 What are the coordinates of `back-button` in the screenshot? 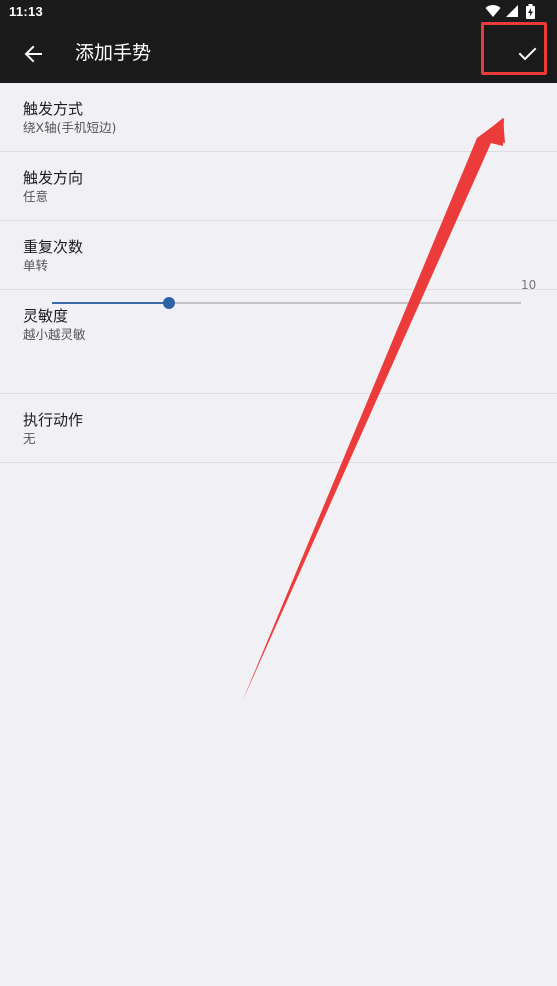 It's located at (34, 54).